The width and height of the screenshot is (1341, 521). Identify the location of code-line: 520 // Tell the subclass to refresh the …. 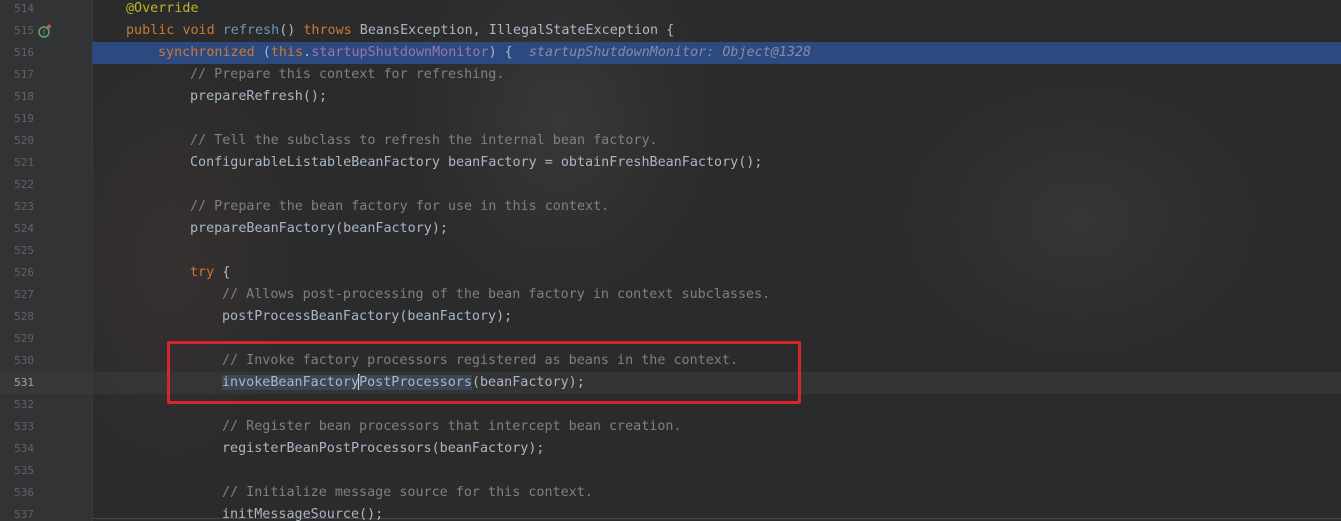
(670, 141).